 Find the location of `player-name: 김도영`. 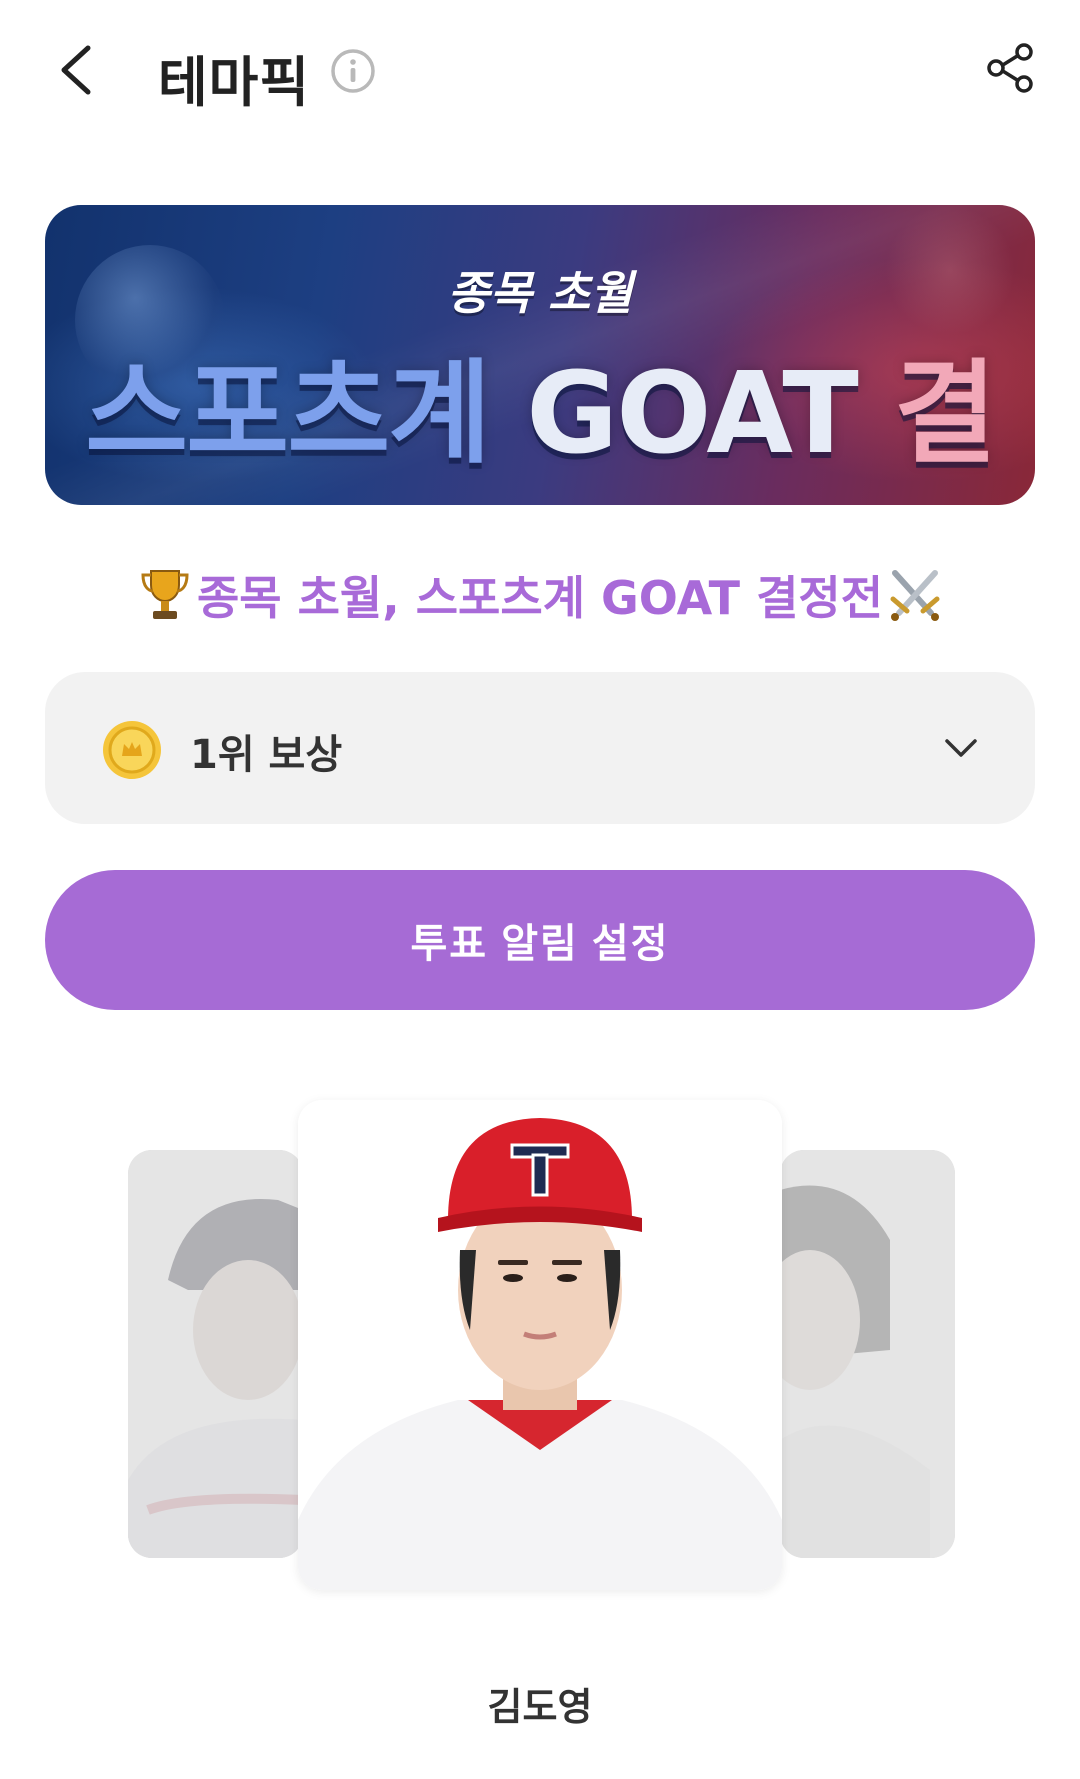

player-name: 김도영 is located at coordinates (540, 1707).